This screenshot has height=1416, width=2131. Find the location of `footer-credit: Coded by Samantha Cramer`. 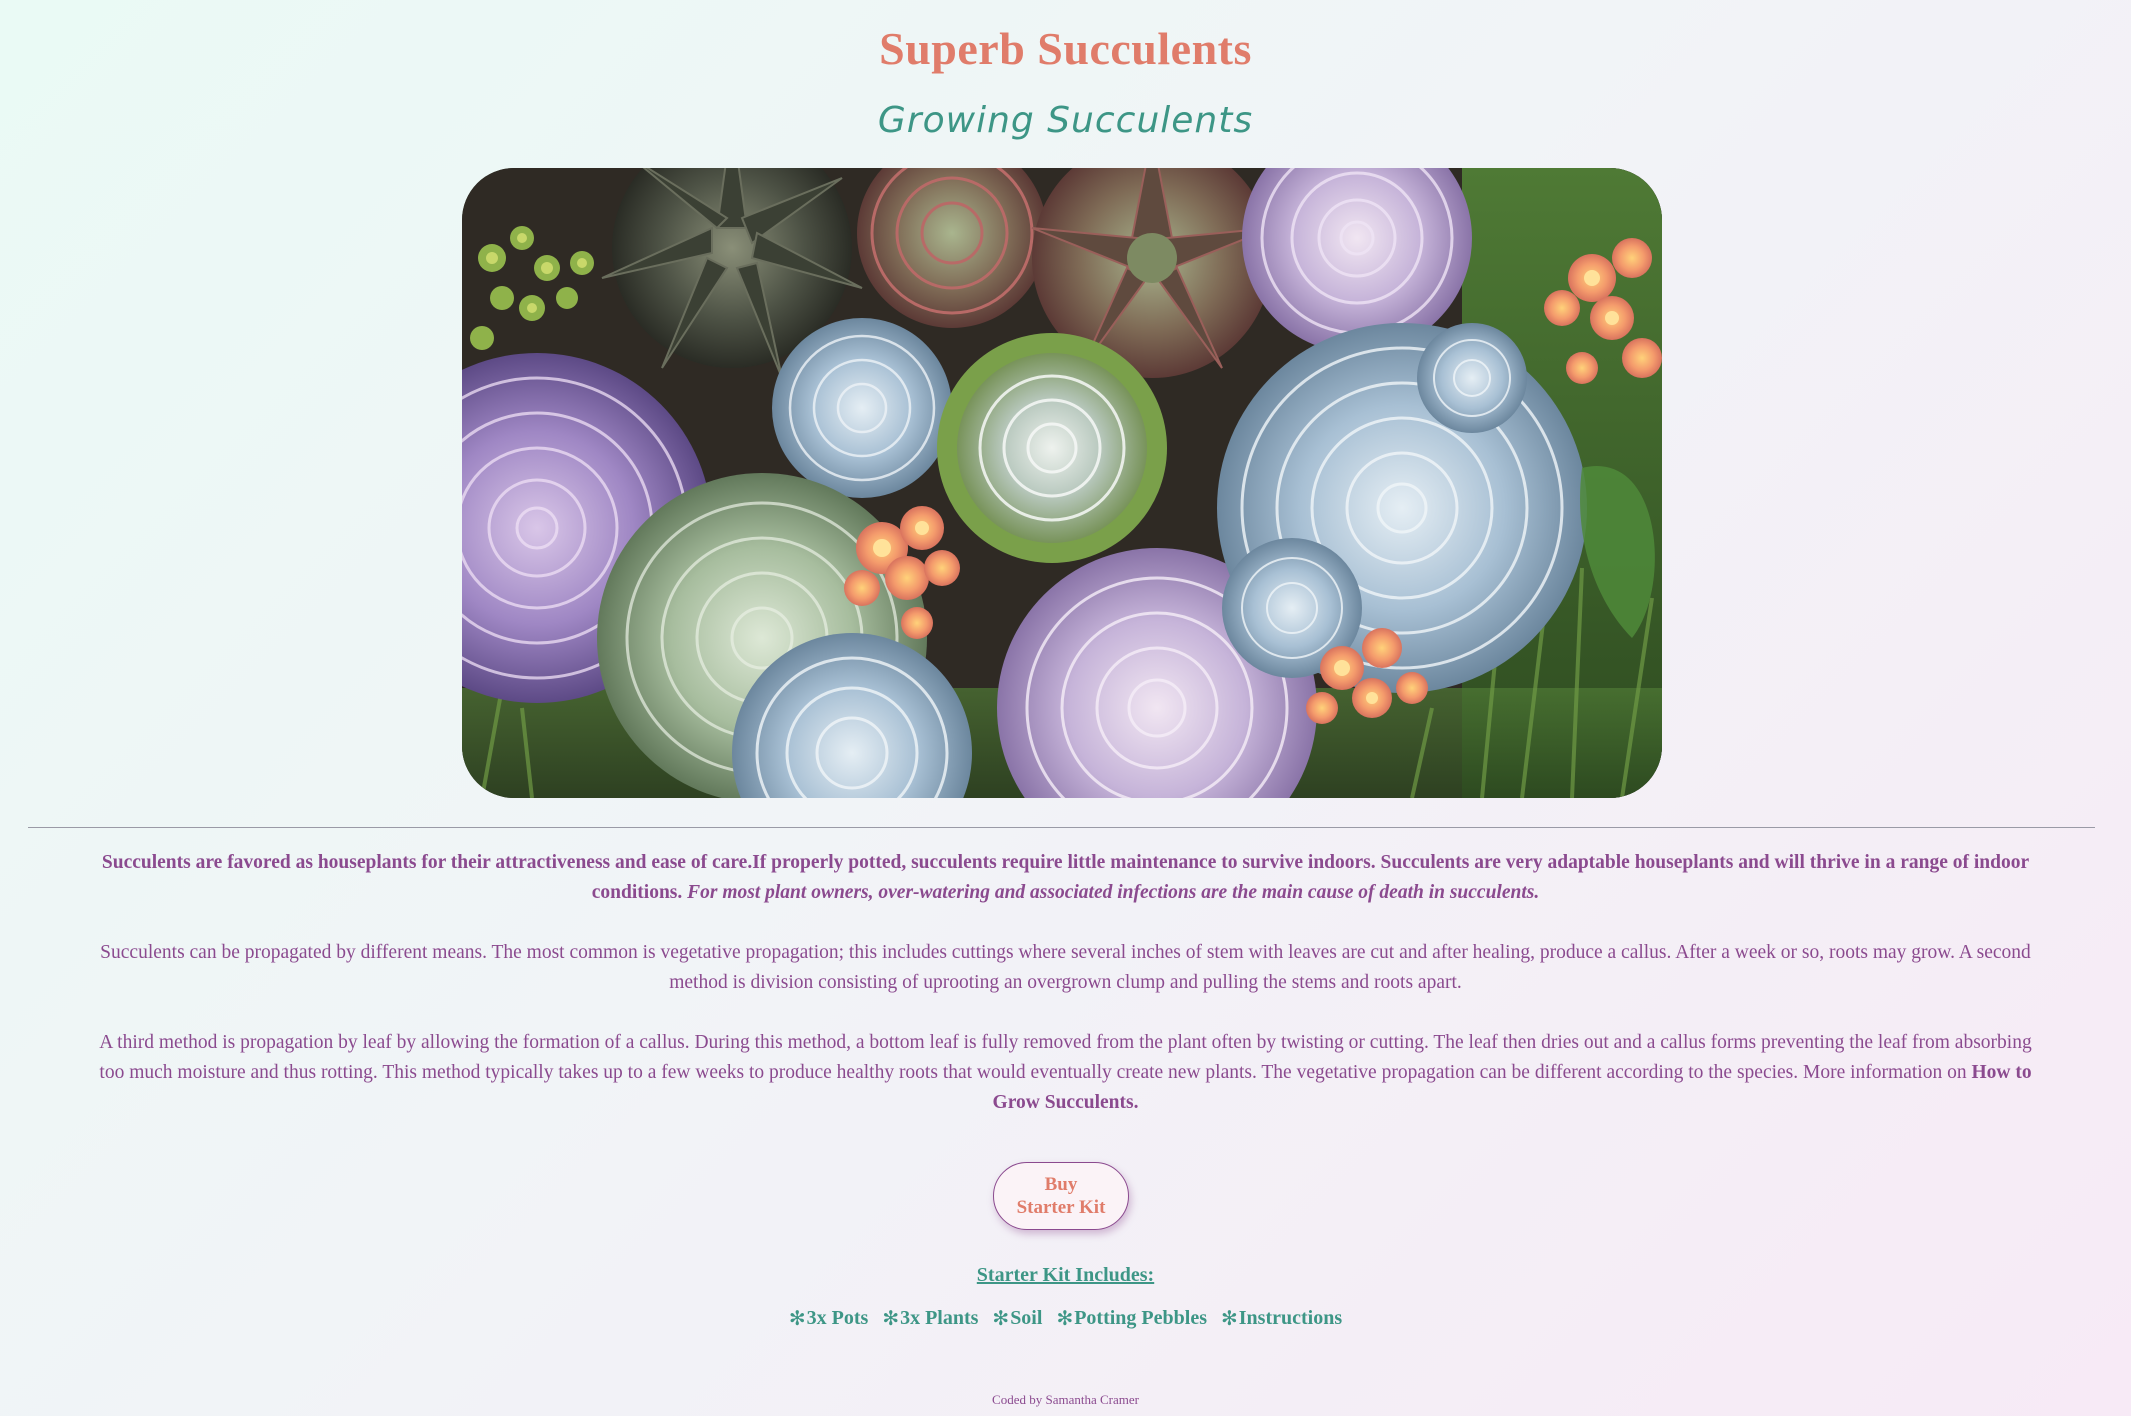

footer-credit: Coded by Samantha Cramer is located at coordinates (1065, 1399).